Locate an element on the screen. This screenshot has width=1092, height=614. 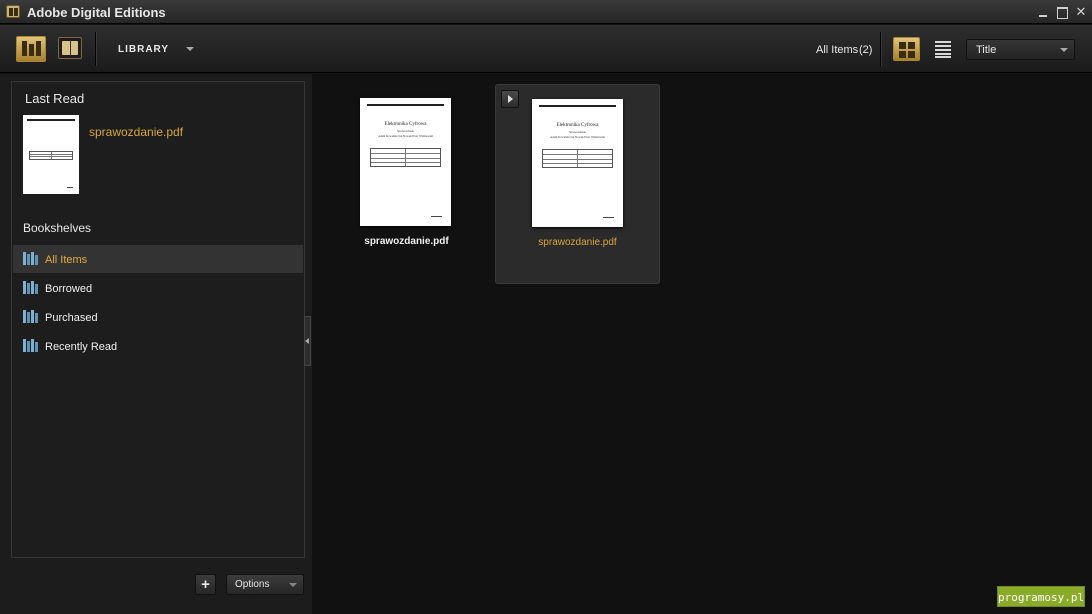
last-read-title-link: sprawozdanie.pdf is located at coordinates (136, 132).